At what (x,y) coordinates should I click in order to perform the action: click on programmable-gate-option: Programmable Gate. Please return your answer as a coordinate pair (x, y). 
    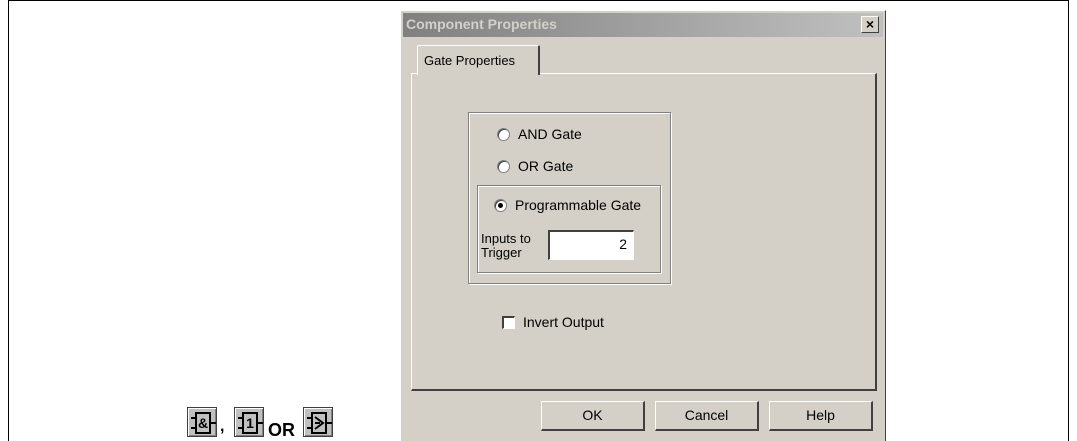
    Looking at the image, I should click on (567, 205).